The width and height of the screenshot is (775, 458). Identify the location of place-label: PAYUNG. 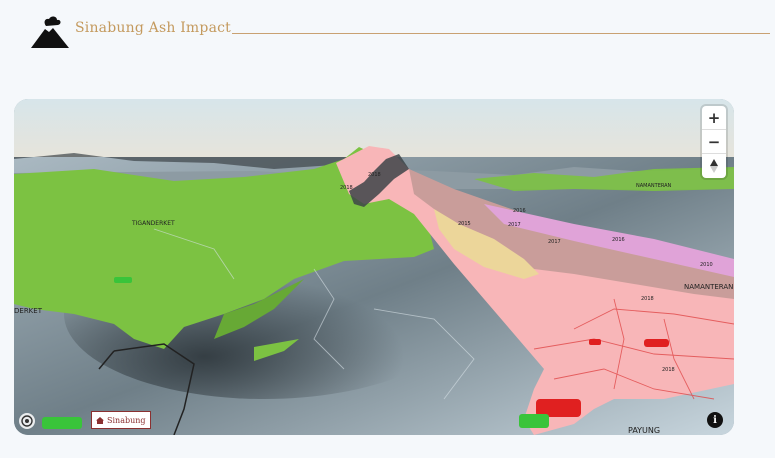
(644, 430).